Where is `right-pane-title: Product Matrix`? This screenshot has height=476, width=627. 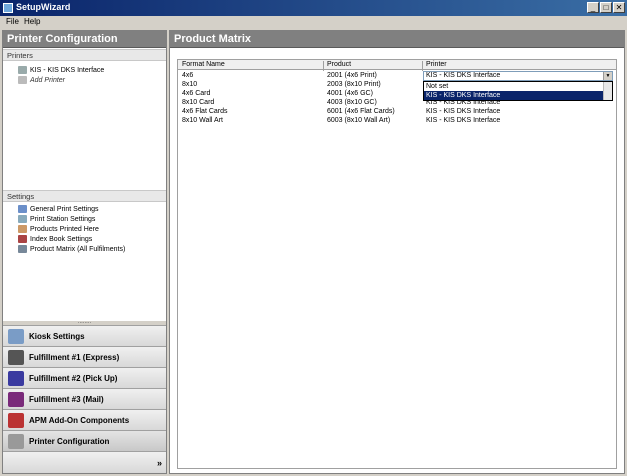 right-pane-title: Product Matrix is located at coordinates (397, 39).